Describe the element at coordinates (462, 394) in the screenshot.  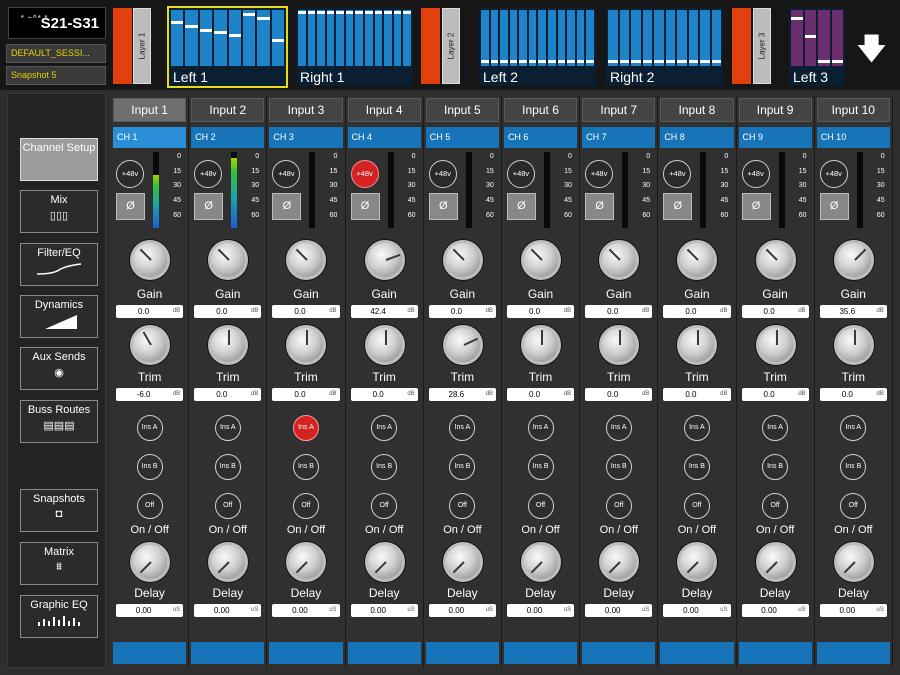
I see `trim-value: 28.6 dB` at that location.